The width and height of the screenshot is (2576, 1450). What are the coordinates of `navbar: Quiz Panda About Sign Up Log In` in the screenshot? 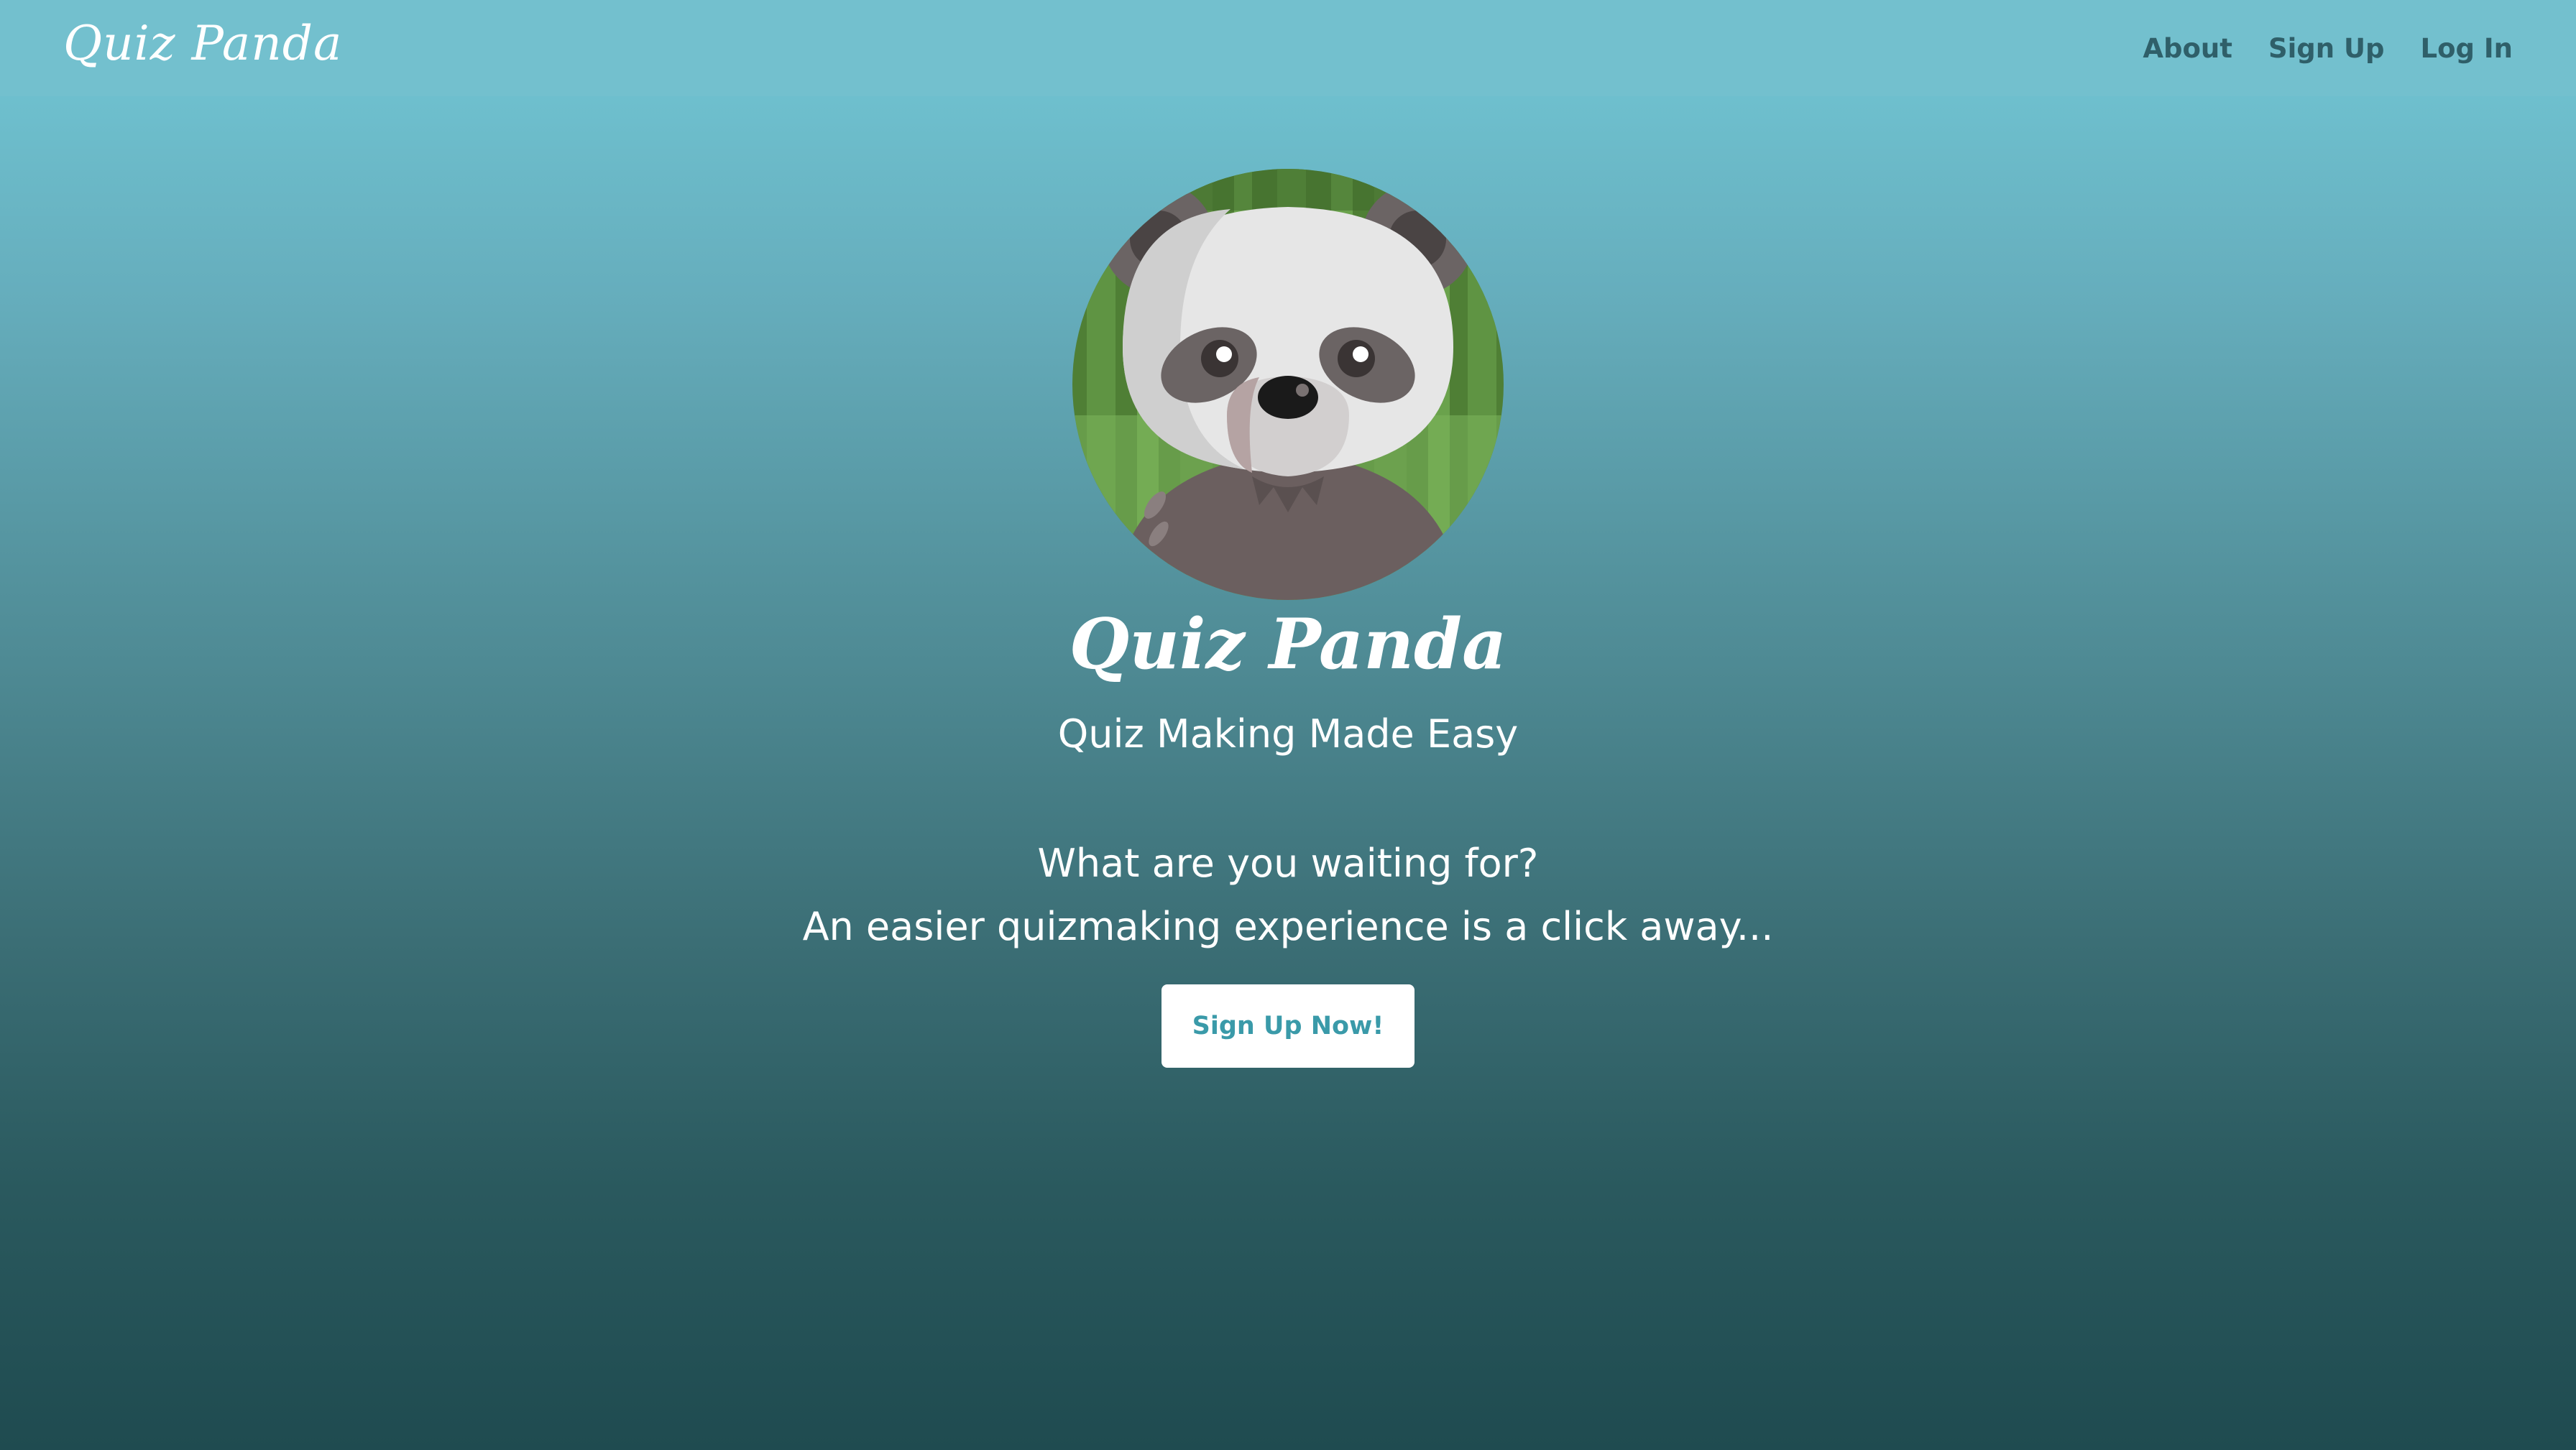 It's located at (1288, 48).